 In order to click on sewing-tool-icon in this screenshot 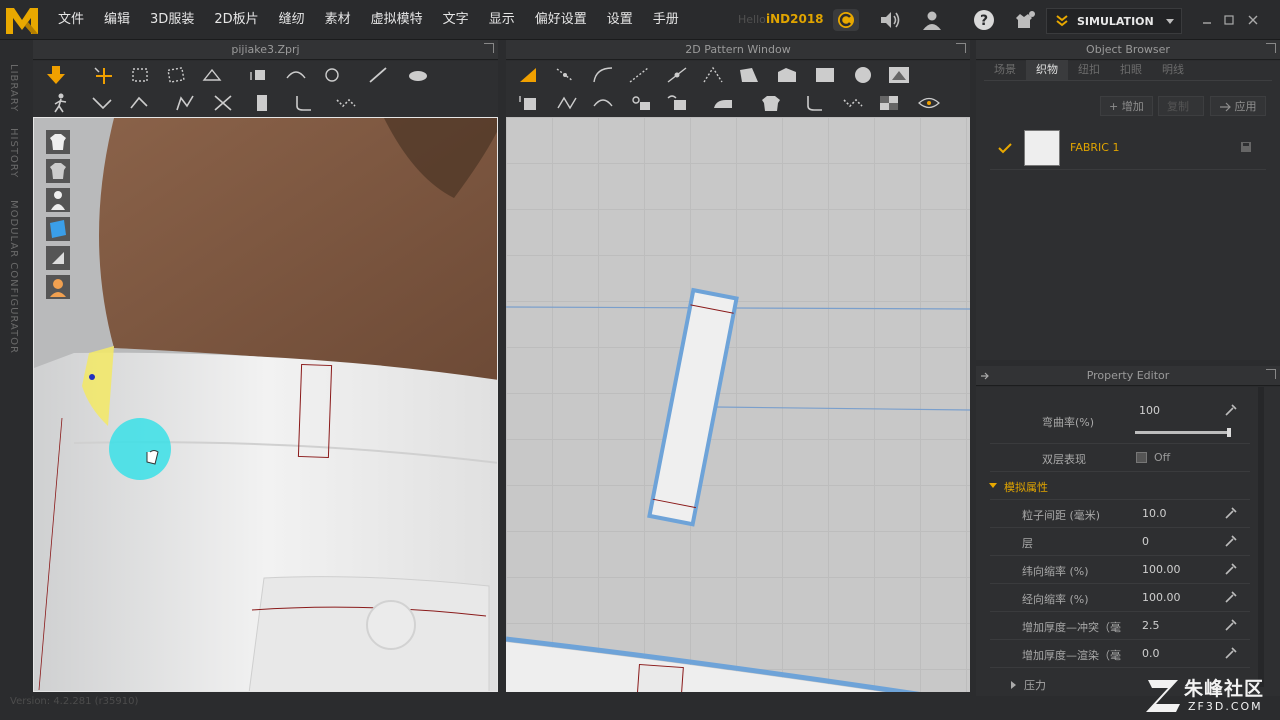, I will do `click(815, 103)`.